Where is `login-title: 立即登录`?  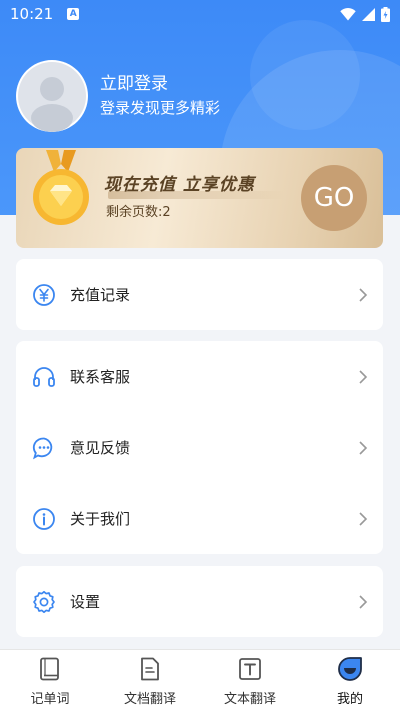
login-title: 立即登录 is located at coordinates (160, 84).